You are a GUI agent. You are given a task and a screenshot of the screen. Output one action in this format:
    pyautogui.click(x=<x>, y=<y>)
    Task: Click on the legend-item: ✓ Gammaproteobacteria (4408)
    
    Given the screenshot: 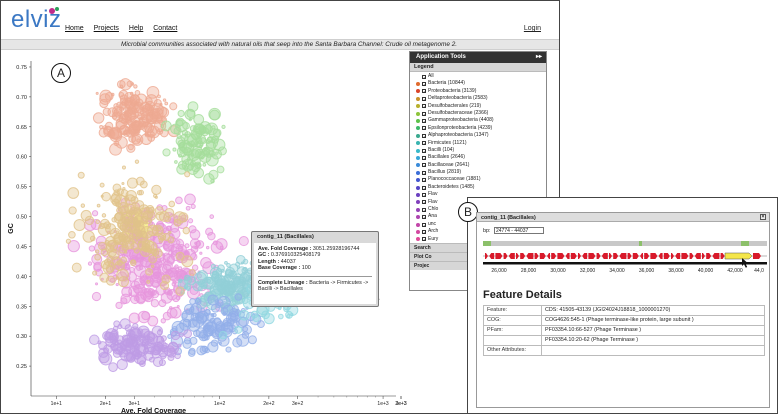 What is the action you would take?
    pyautogui.click(x=481, y=120)
    